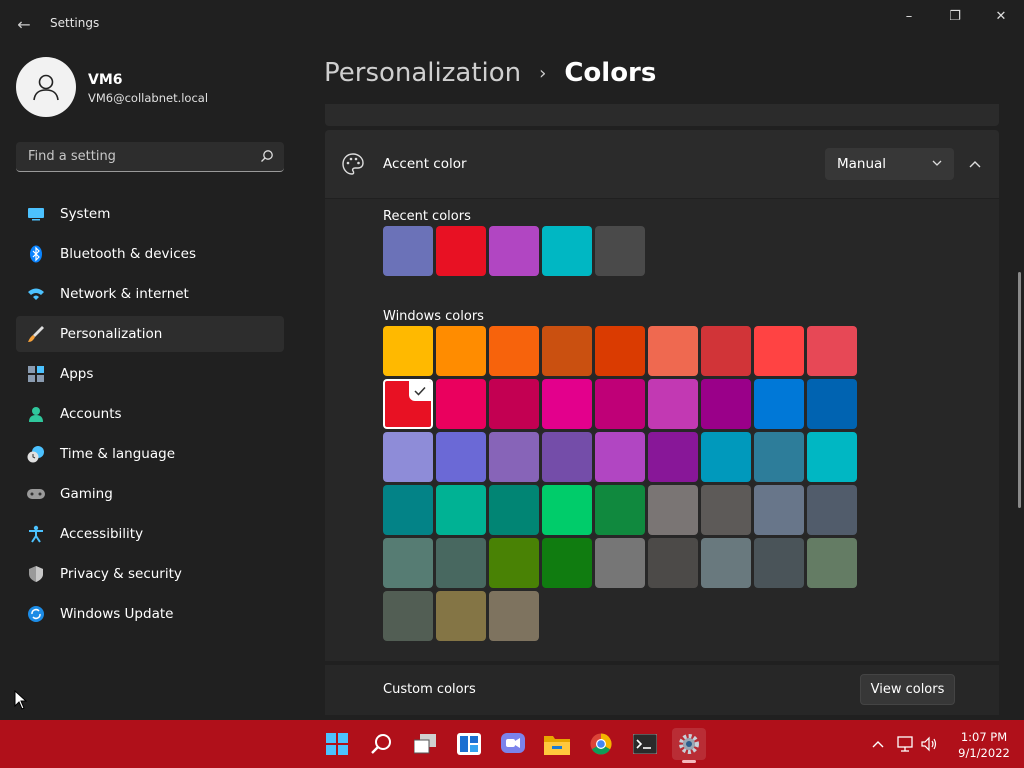 Image resolution: width=1024 pixels, height=768 pixels. What do you see at coordinates (150, 334) in the screenshot?
I see `sidebar-item-personalization: Personalization` at bounding box center [150, 334].